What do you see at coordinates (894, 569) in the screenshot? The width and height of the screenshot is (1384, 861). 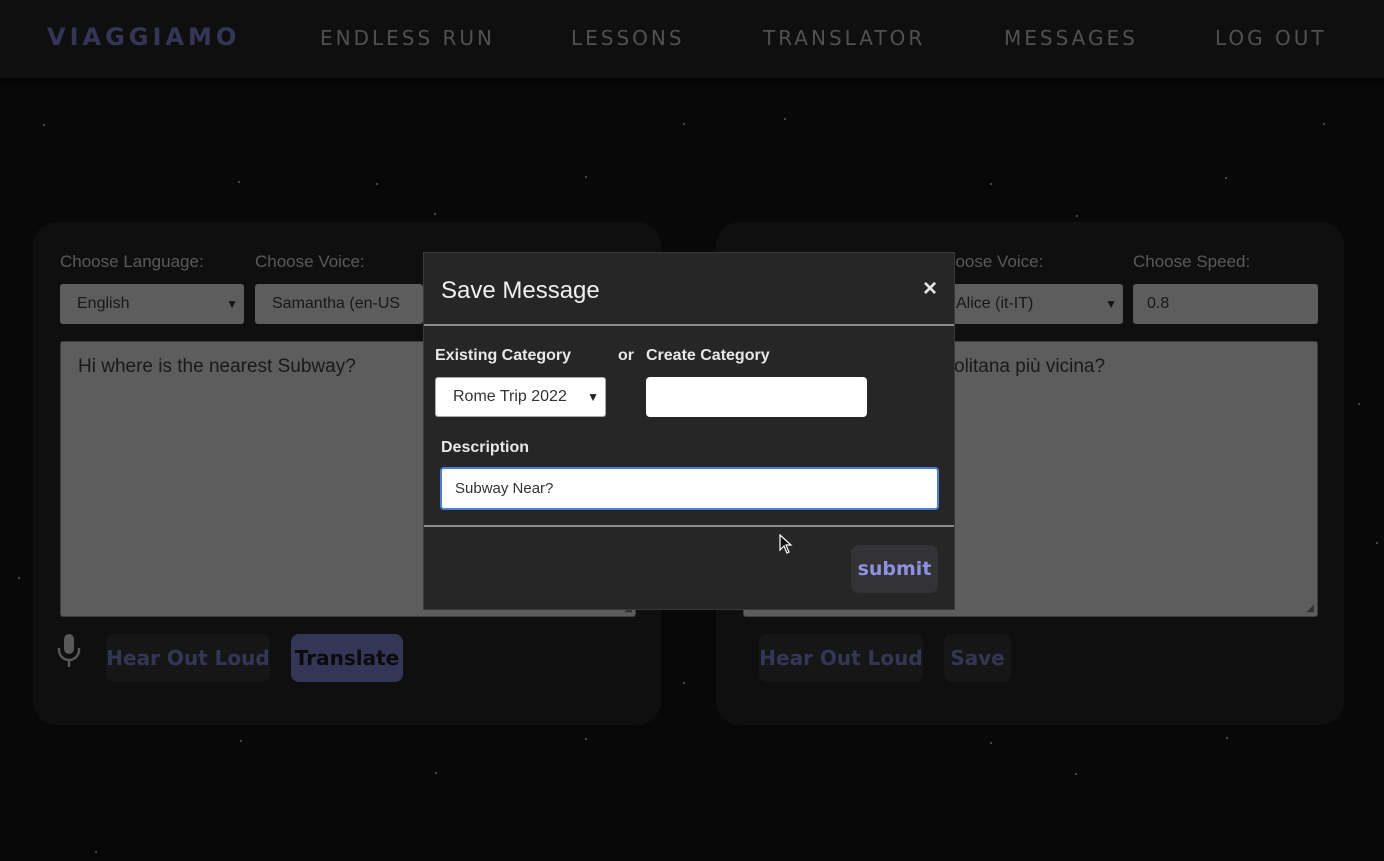 I see `submit-button: submit` at bounding box center [894, 569].